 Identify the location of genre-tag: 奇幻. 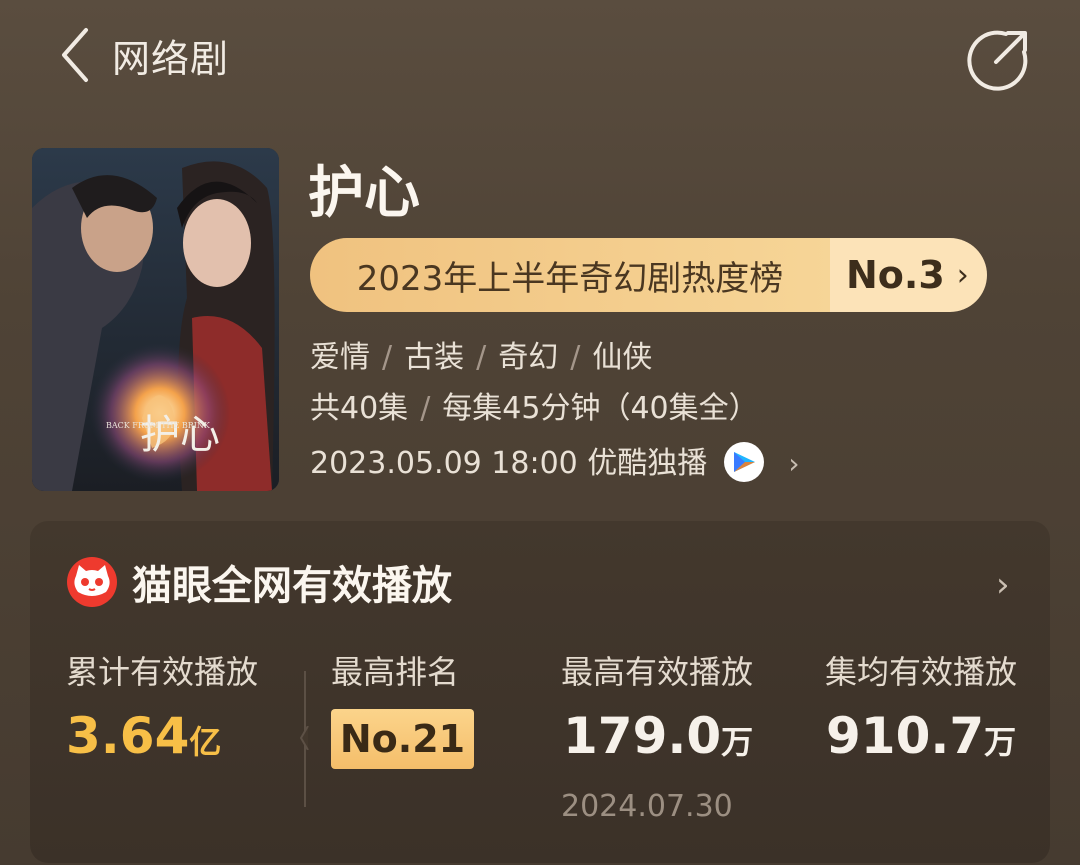
(528, 357).